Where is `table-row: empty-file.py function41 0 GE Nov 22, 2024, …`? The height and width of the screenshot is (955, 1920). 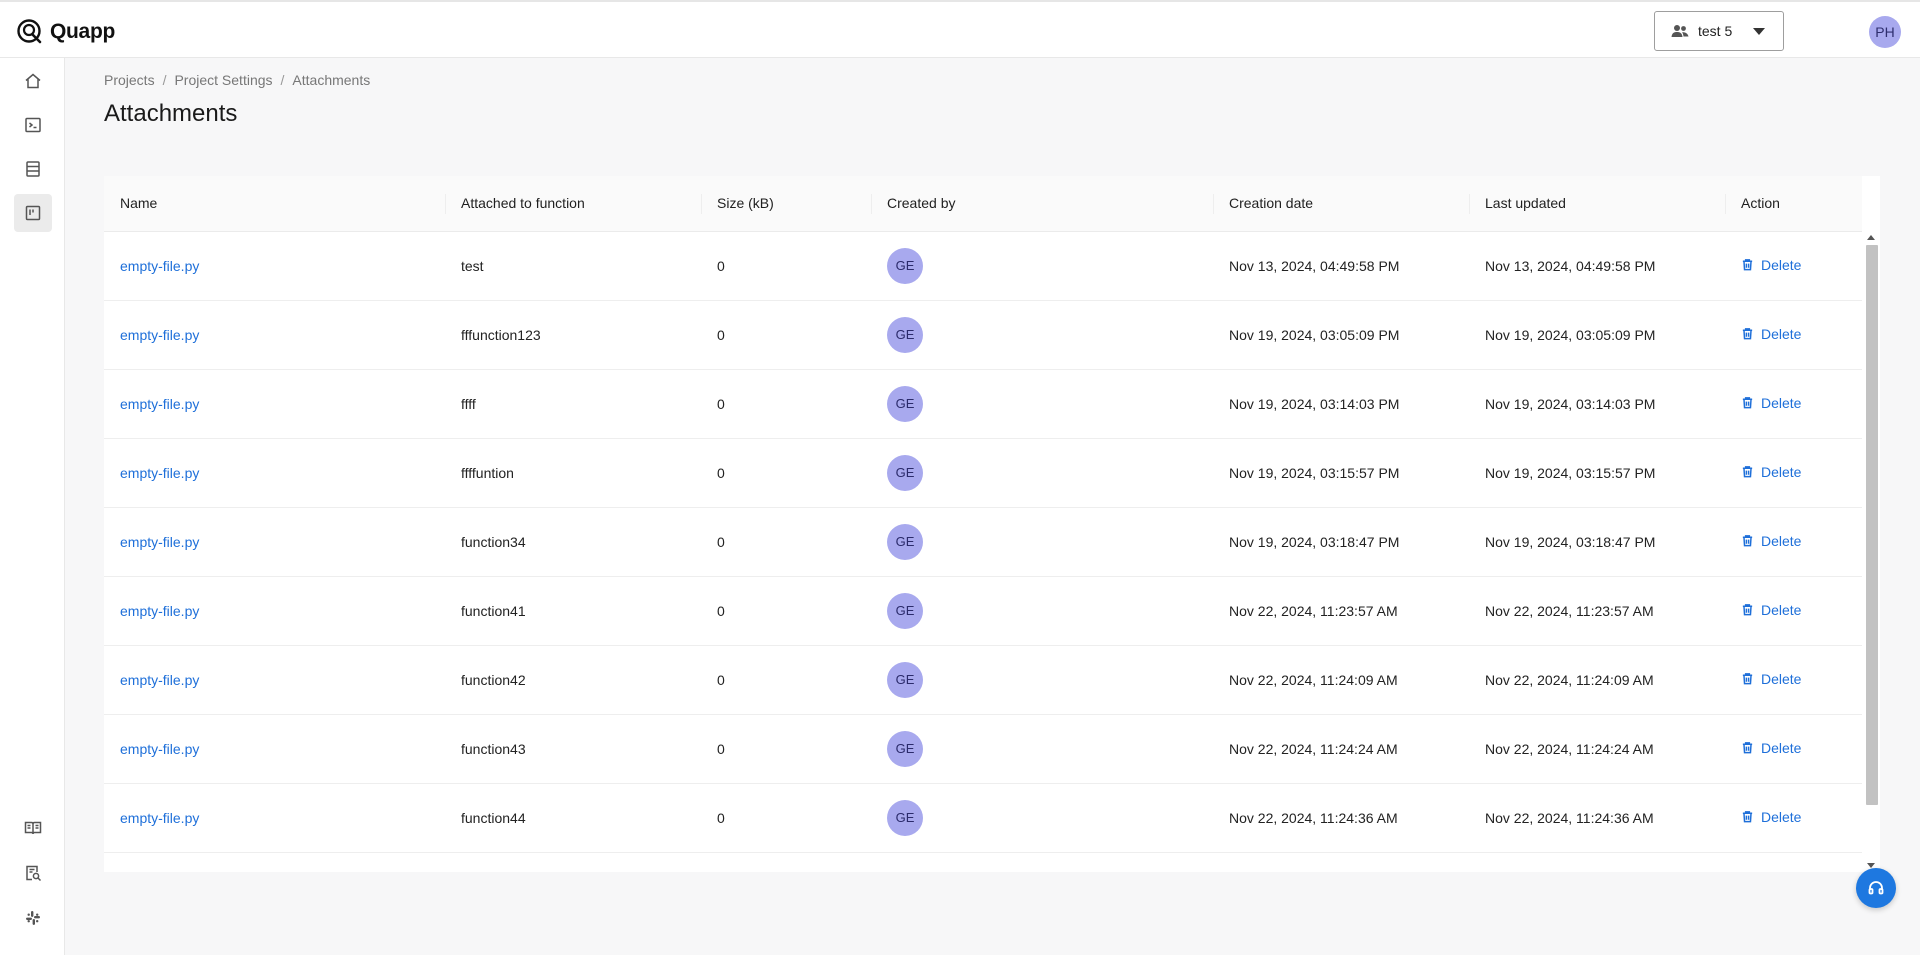 table-row: empty-file.py function41 0 GE Nov 22, 2024, … is located at coordinates (983, 611).